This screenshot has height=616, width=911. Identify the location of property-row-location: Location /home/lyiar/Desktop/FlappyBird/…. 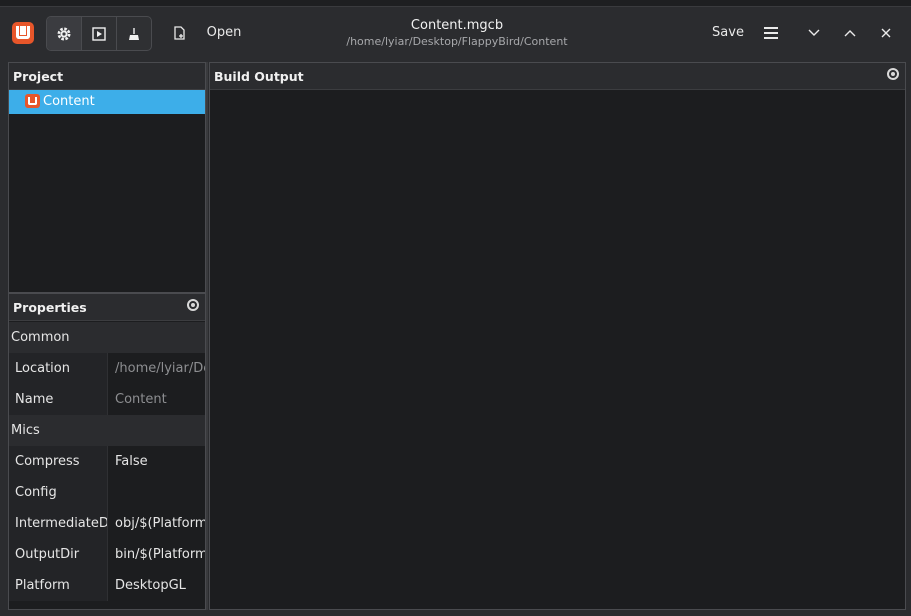
(107, 368).